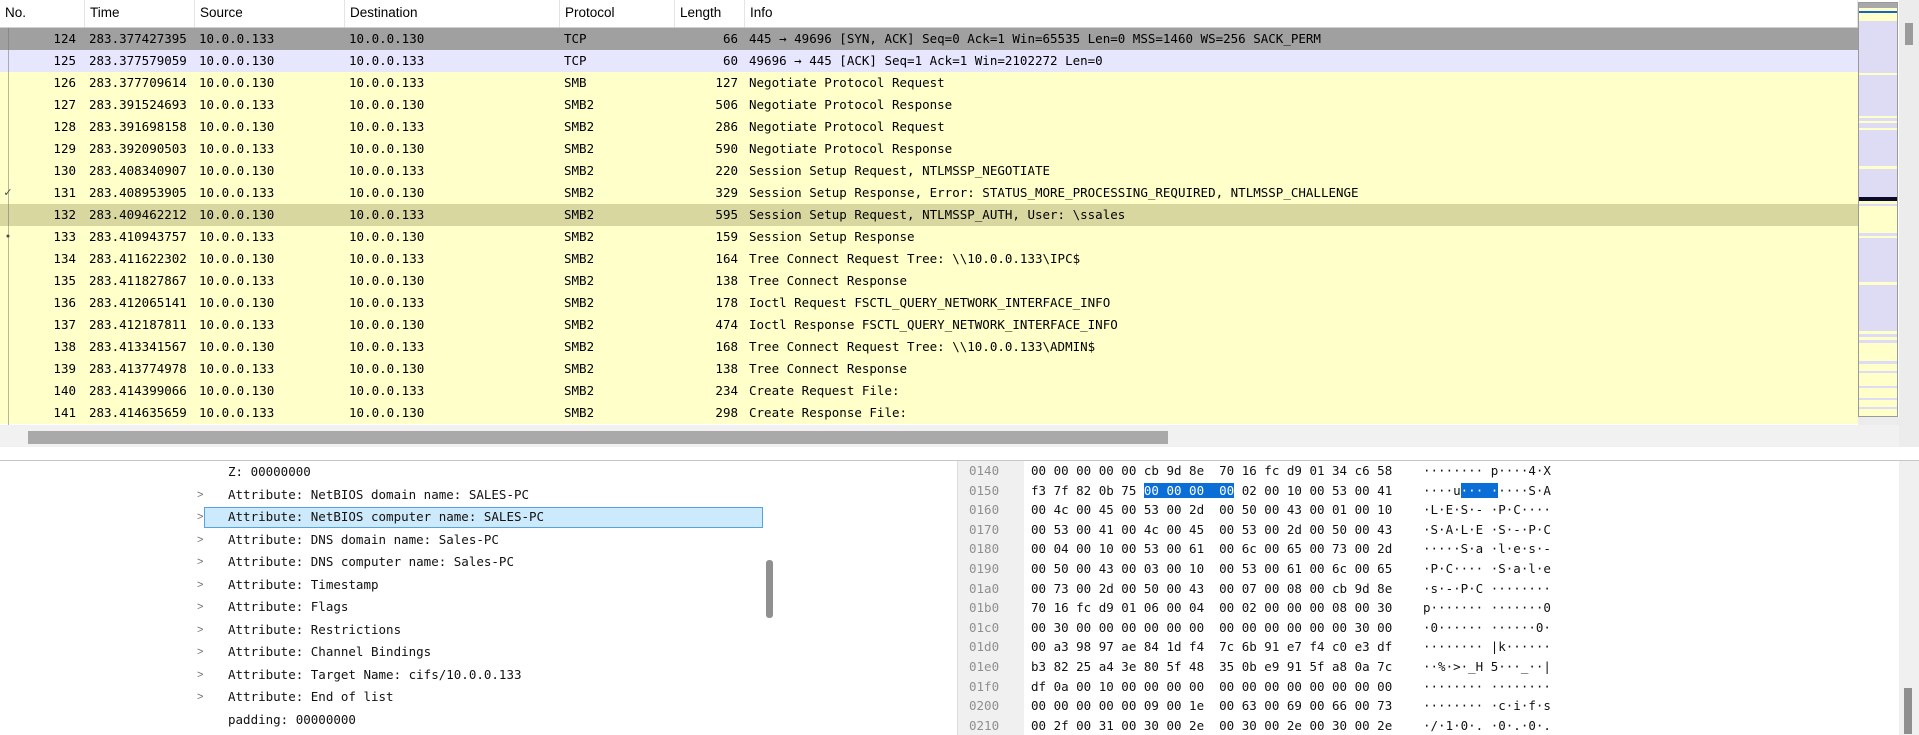  Describe the element at coordinates (1487, 471) in the screenshot. I see `hex-ascii: ········ p····4·X` at that location.